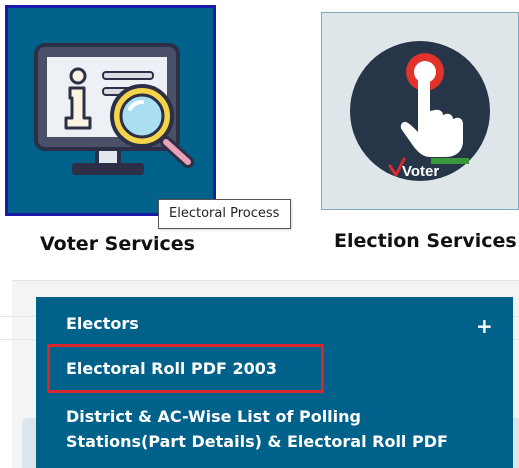 This screenshot has width=519, height=468. I want to click on expand-plus-icon: +, so click(484, 326).